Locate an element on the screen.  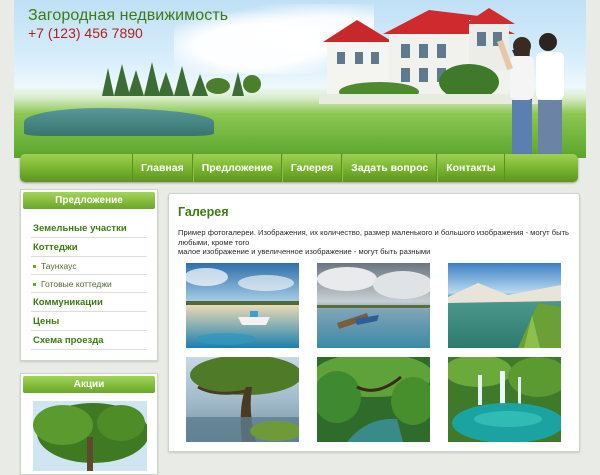
sidebar-item-ready-cottages: Готовые коттеджи is located at coordinates (89, 284).